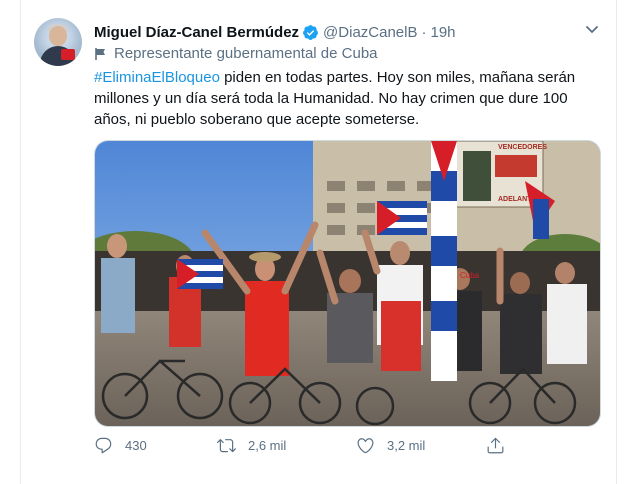 This screenshot has width=629, height=484. I want to click on share-icon, so click(495, 445).